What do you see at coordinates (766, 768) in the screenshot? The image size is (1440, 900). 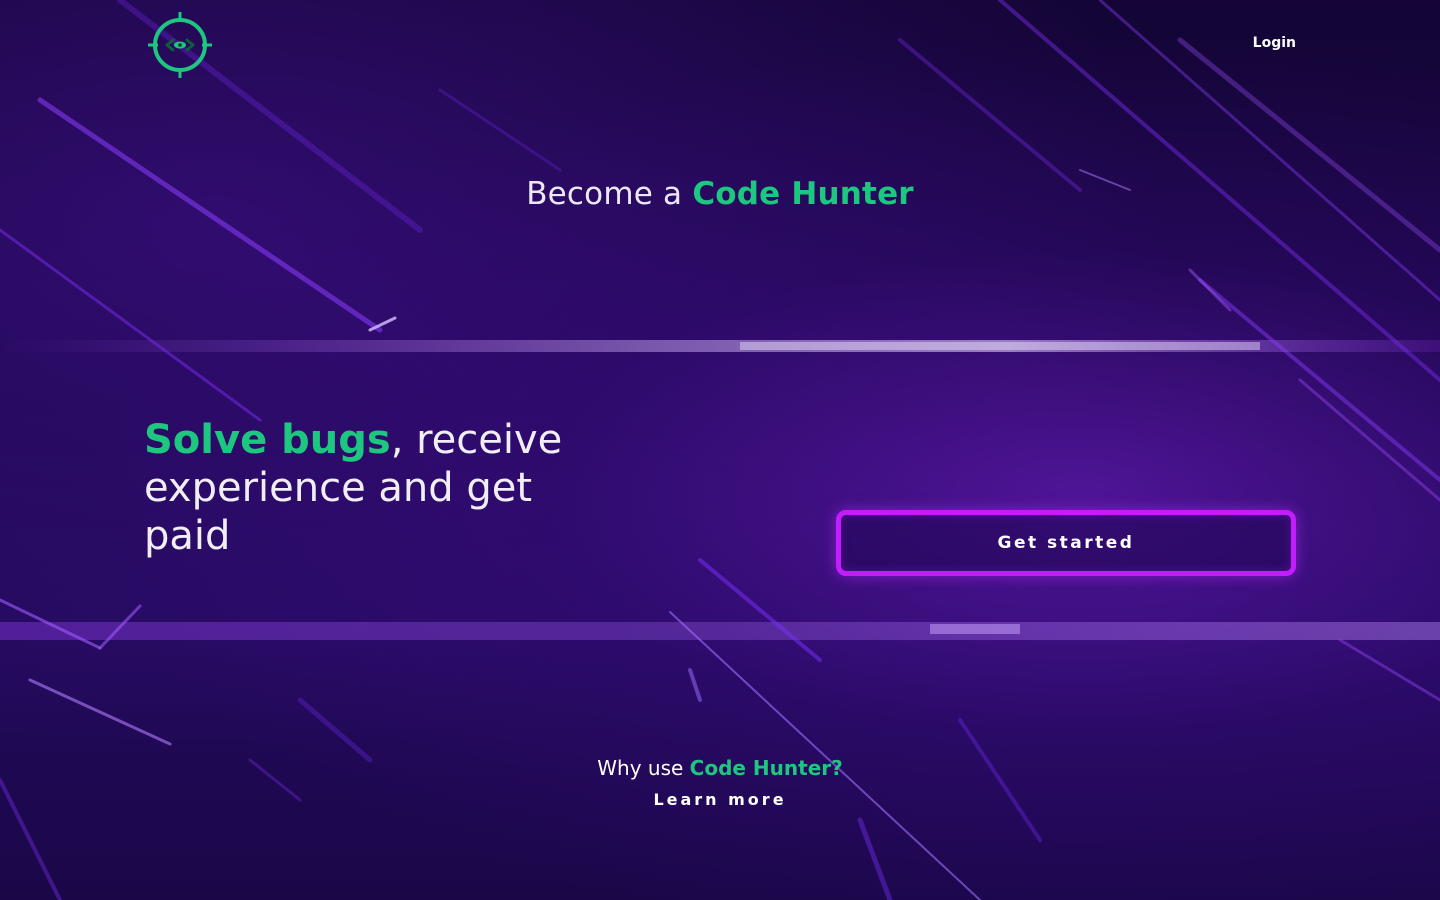 I see `why-title-accent: Code Hunter?` at bounding box center [766, 768].